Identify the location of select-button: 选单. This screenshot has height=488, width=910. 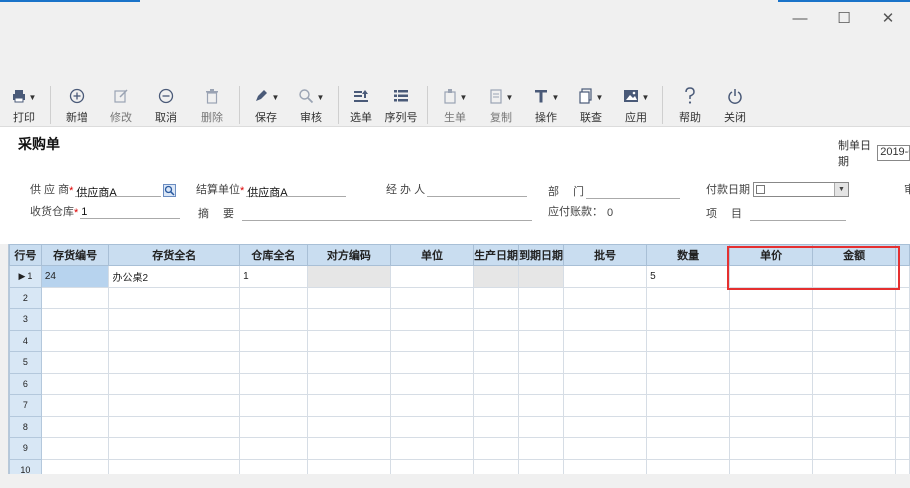
(361, 105).